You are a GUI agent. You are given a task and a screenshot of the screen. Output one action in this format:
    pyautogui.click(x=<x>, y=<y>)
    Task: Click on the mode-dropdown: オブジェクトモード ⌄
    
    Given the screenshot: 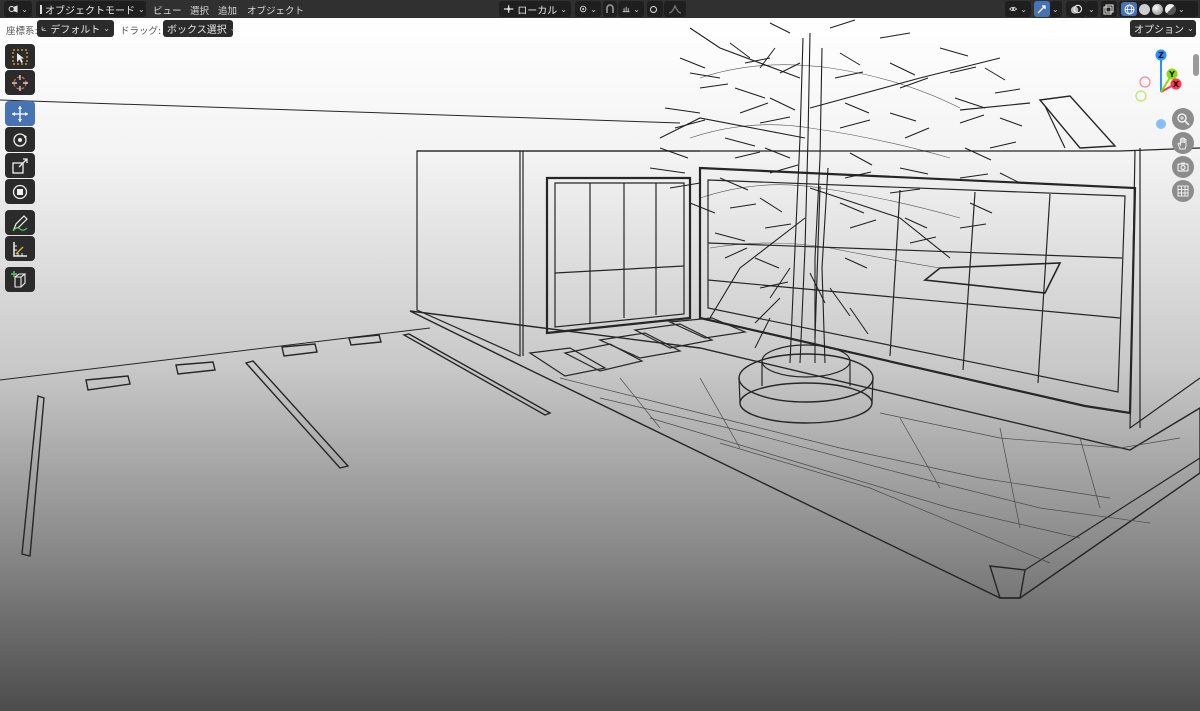 What is the action you would take?
    pyautogui.click(x=91, y=9)
    